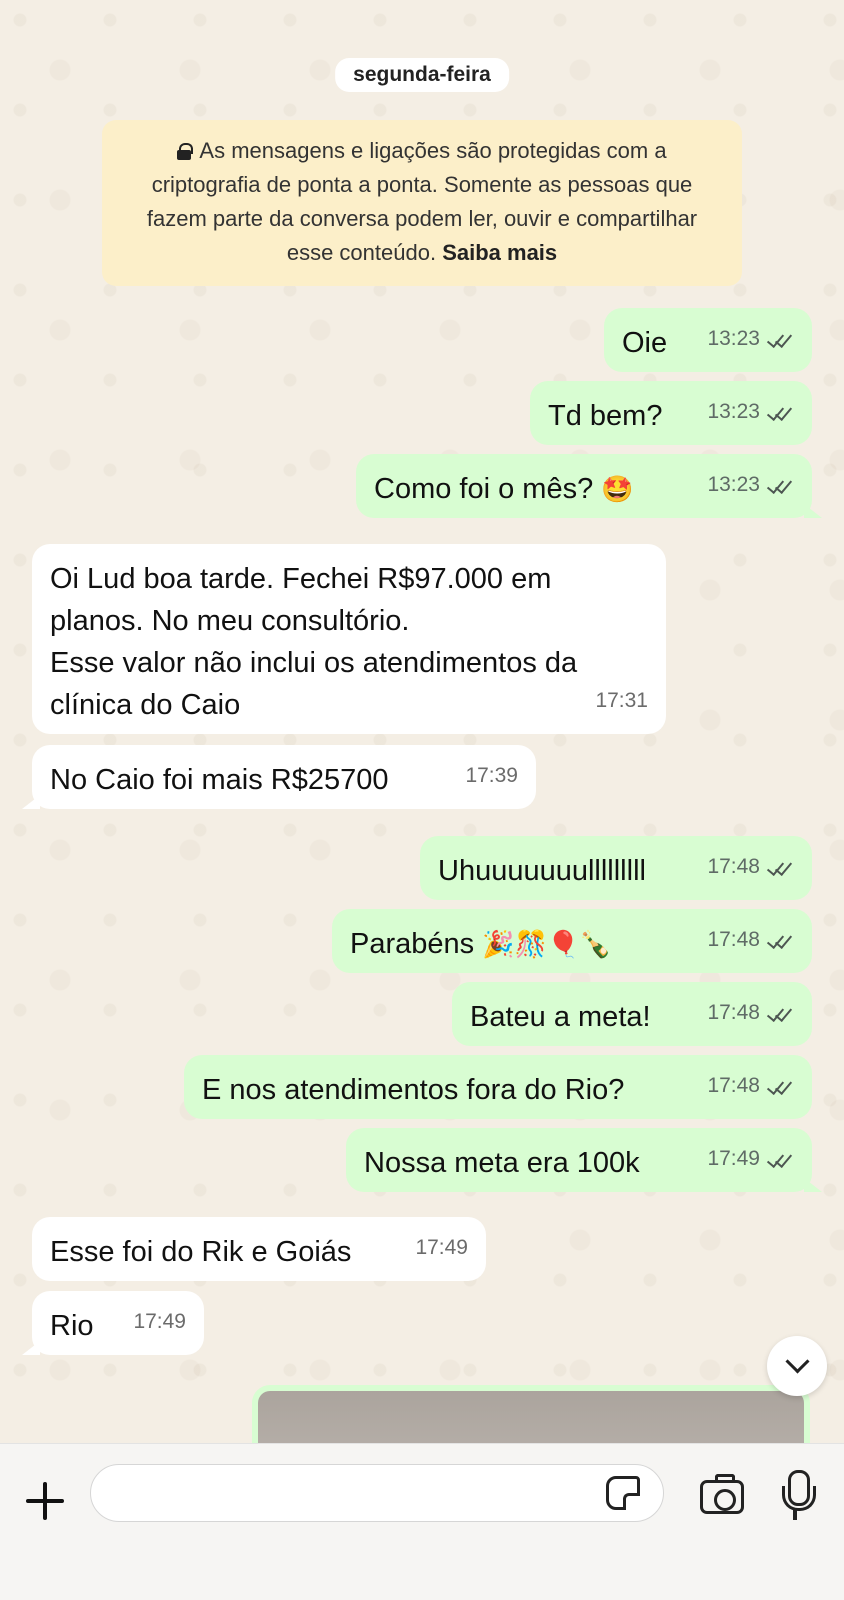 The height and width of the screenshot is (1600, 844). I want to click on star-struck-emoji: 🤩, so click(617, 490).